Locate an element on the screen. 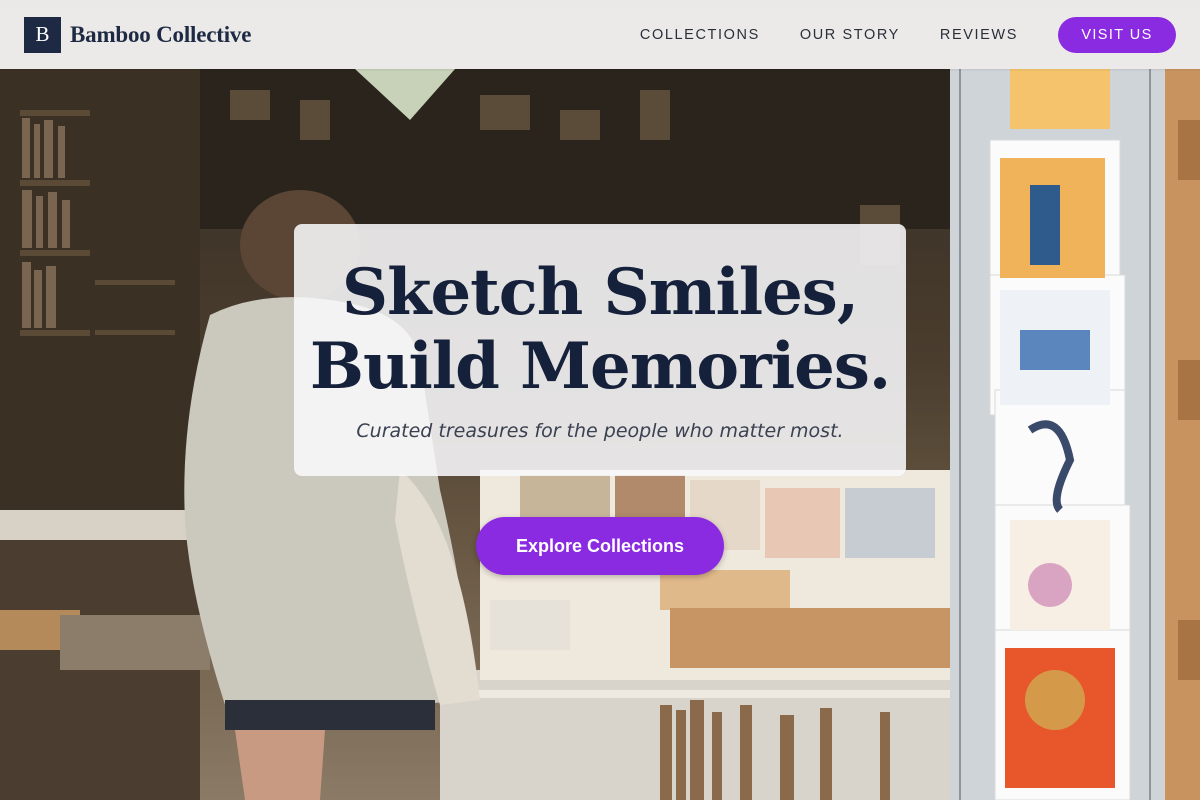  nav-link-collections: COLLECTIONS is located at coordinates (700, 35).